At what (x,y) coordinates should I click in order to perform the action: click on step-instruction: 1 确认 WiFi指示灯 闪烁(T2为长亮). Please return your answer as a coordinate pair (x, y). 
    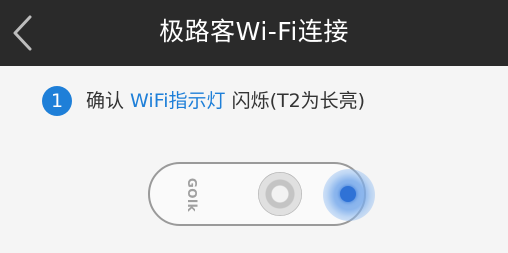
    Looking at the image, I should click on (203, 101).